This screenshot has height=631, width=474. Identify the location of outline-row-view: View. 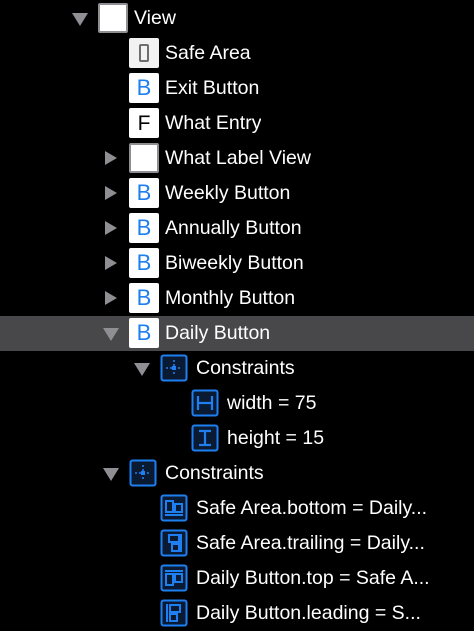
(237, 18).